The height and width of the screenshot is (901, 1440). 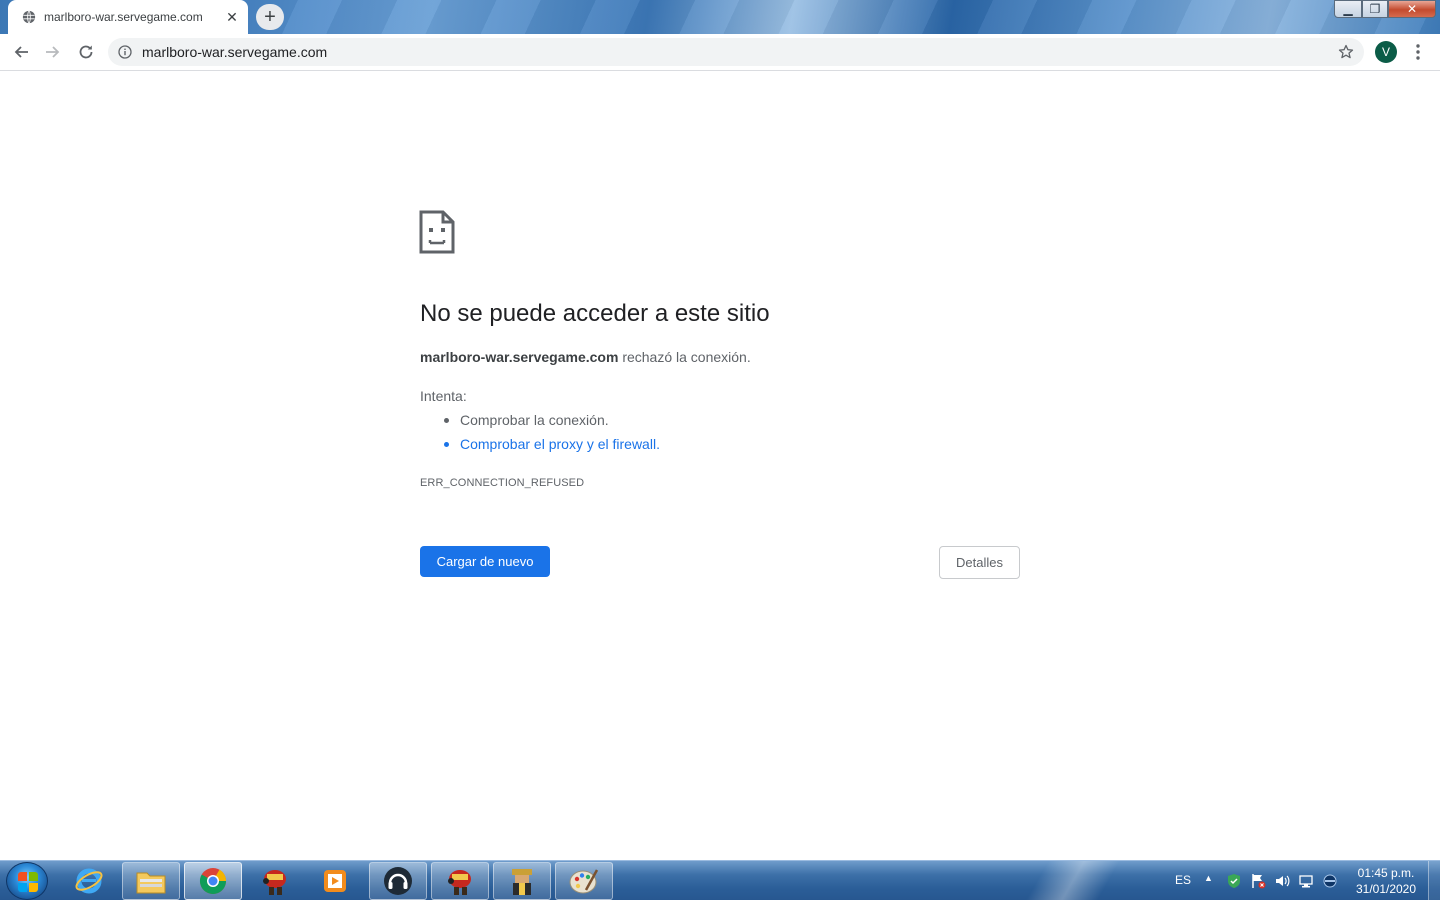 What do you see at coordinates (234, 52) in the screenshot?
I see `url-text: marlboro-war.servegame.com` at bounding box center [234, 52].